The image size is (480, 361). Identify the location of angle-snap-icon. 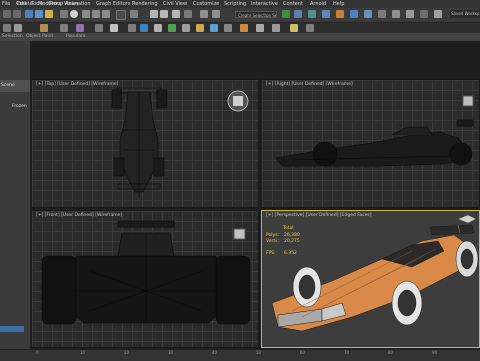
(164, 14).